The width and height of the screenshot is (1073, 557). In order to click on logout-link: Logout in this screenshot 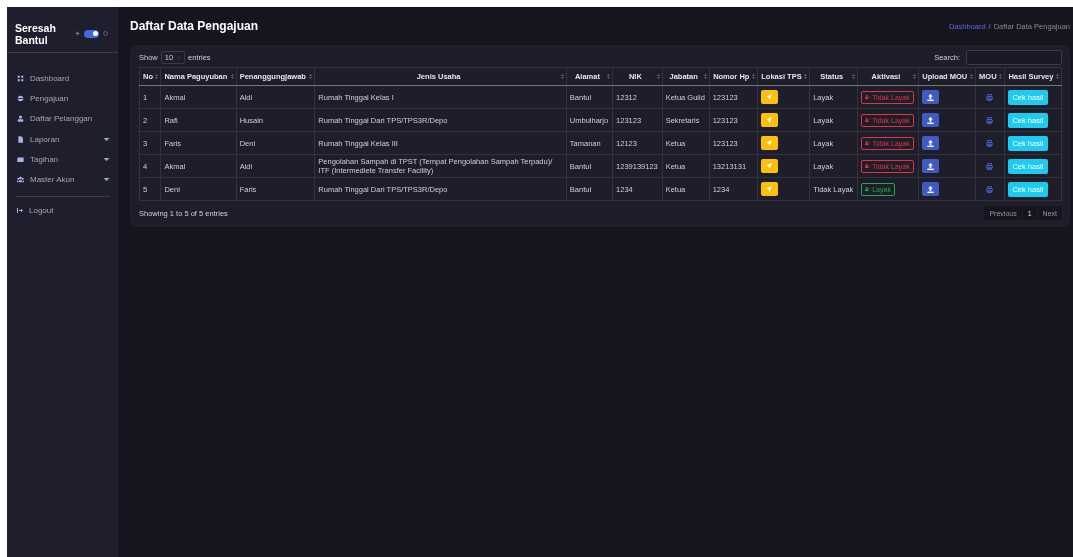, I will do `click(62, 210)`.